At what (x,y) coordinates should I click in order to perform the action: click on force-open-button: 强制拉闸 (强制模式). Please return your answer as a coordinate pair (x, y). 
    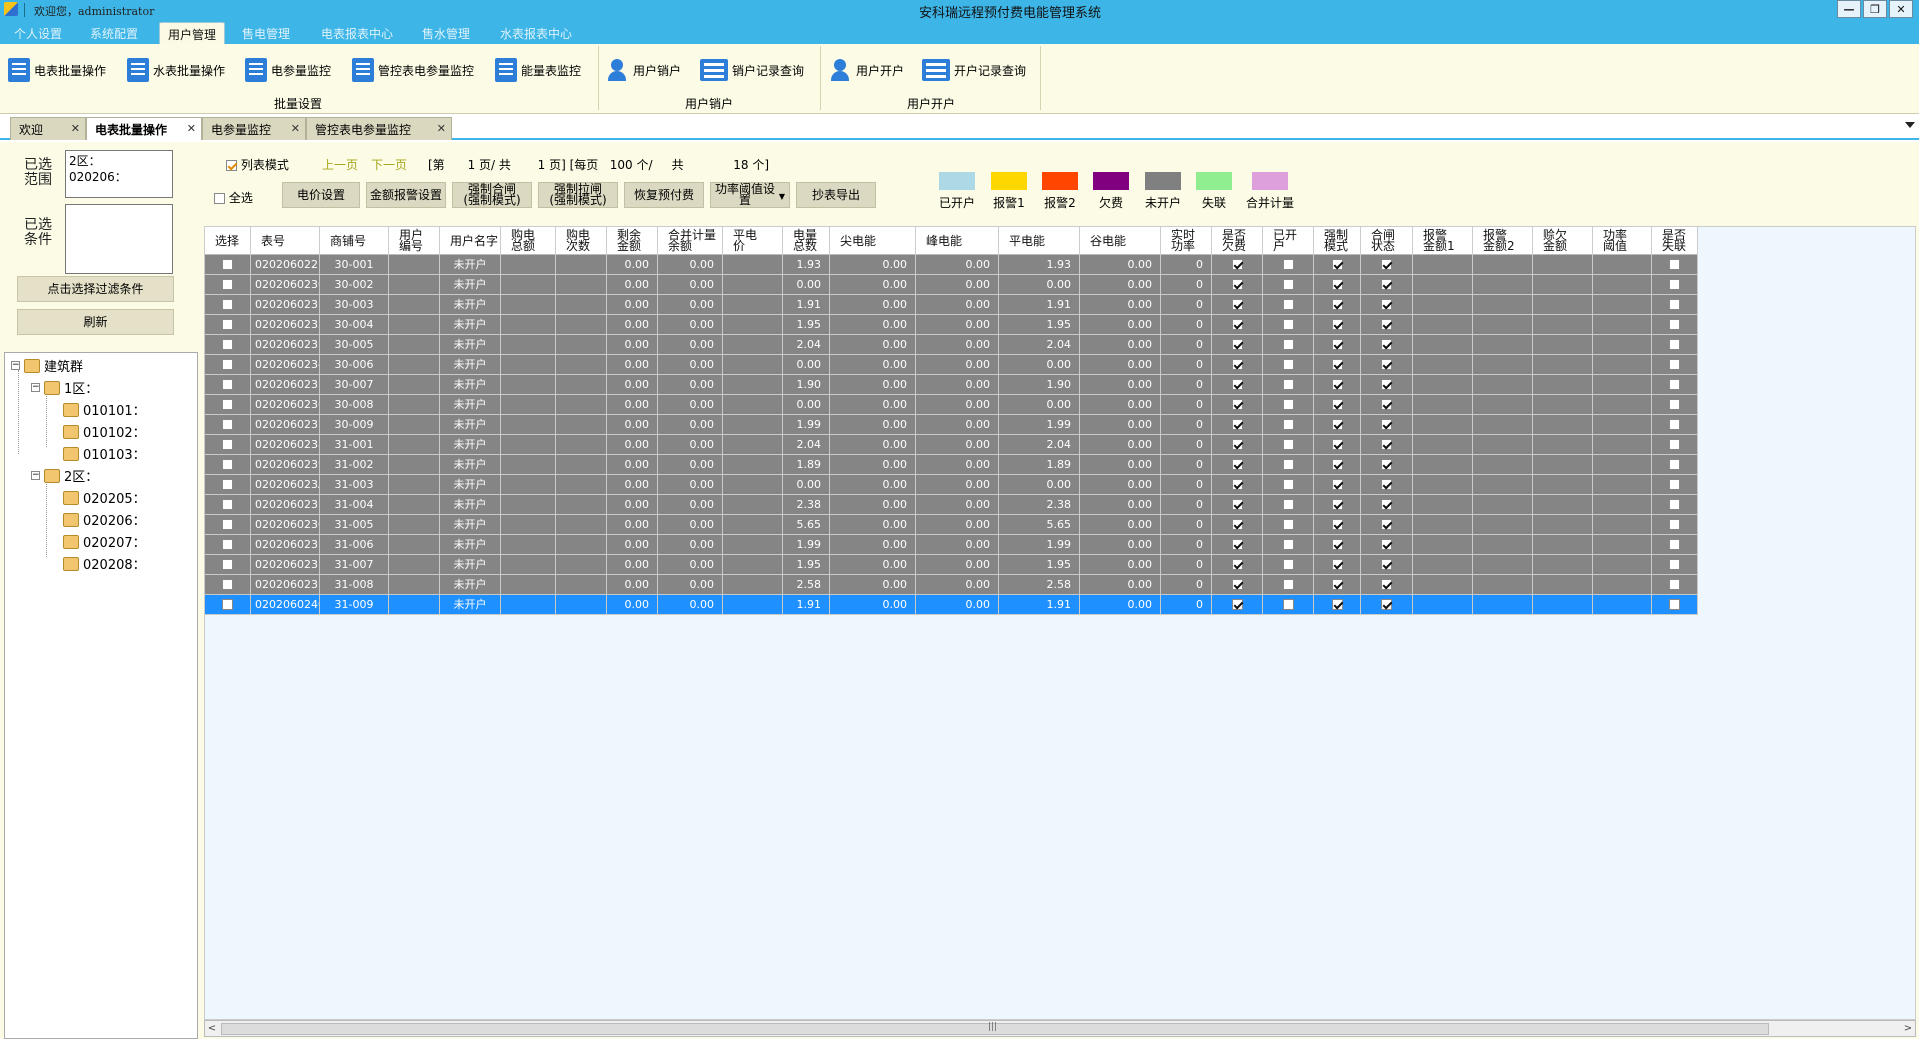
    Looking at the image, I should click on (578, 195).